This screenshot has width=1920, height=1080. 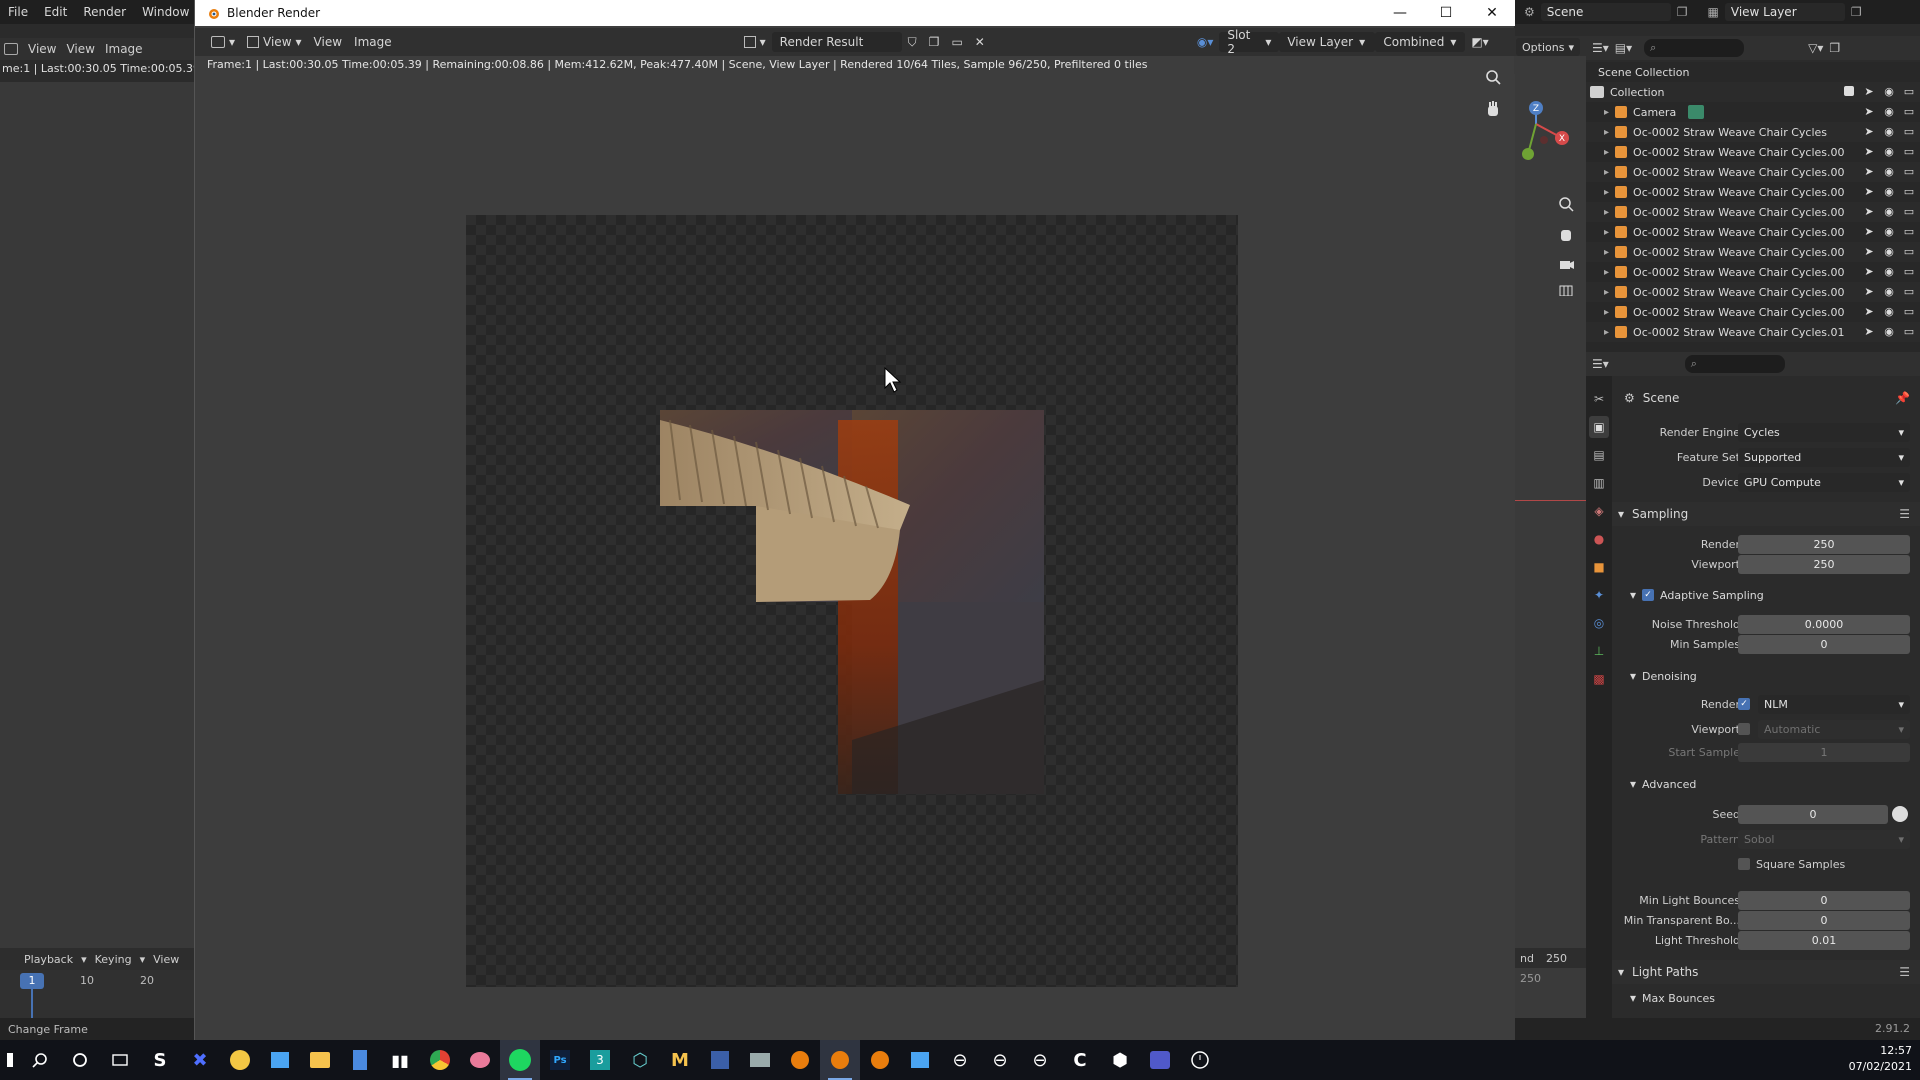 What do you see at coordinates (80, 1060) in the screenshot?
I see `cortana-icon` at bounding box center [80, 1060].